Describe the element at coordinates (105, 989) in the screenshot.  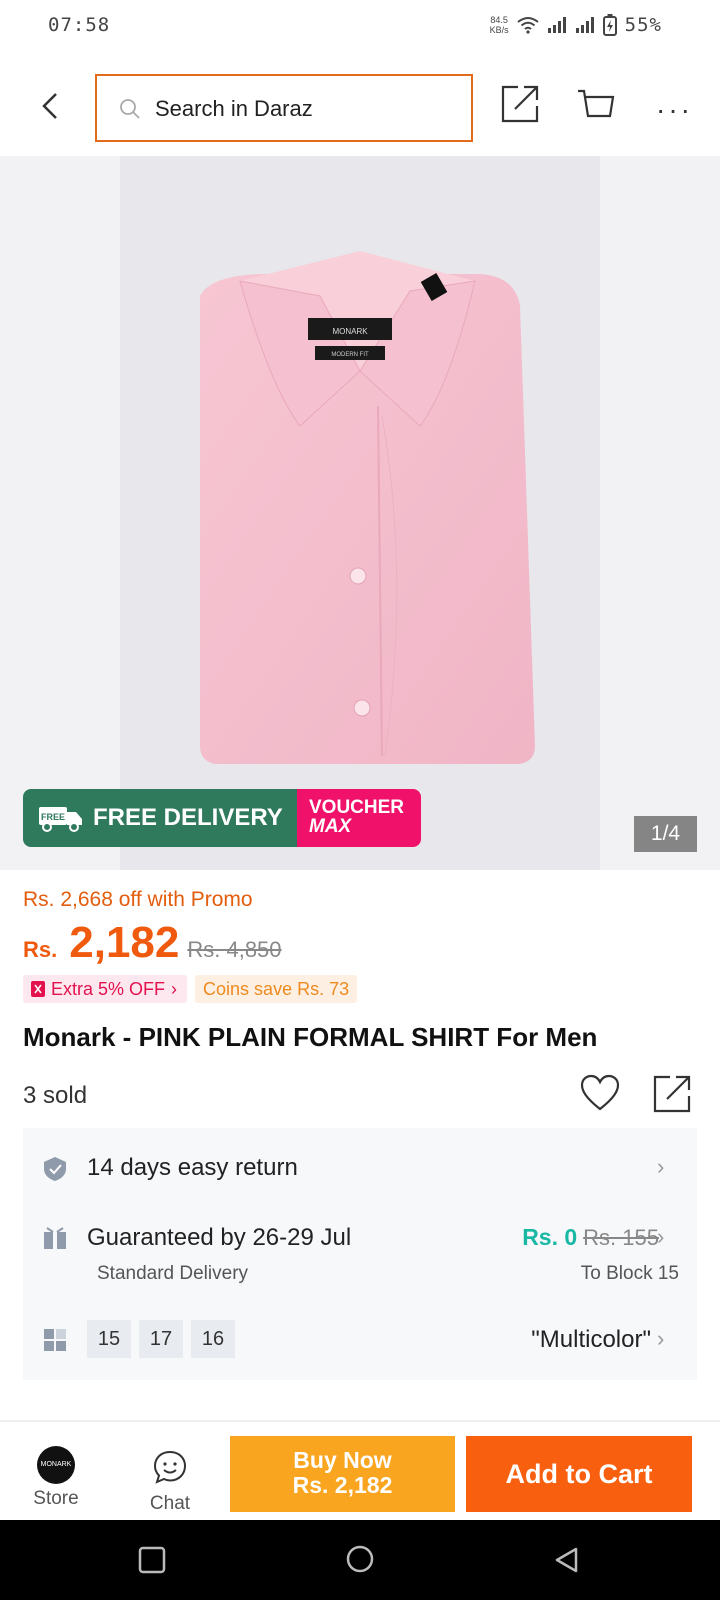
I see `extra-off-tag: Extra 5% OFF ›` at that location.